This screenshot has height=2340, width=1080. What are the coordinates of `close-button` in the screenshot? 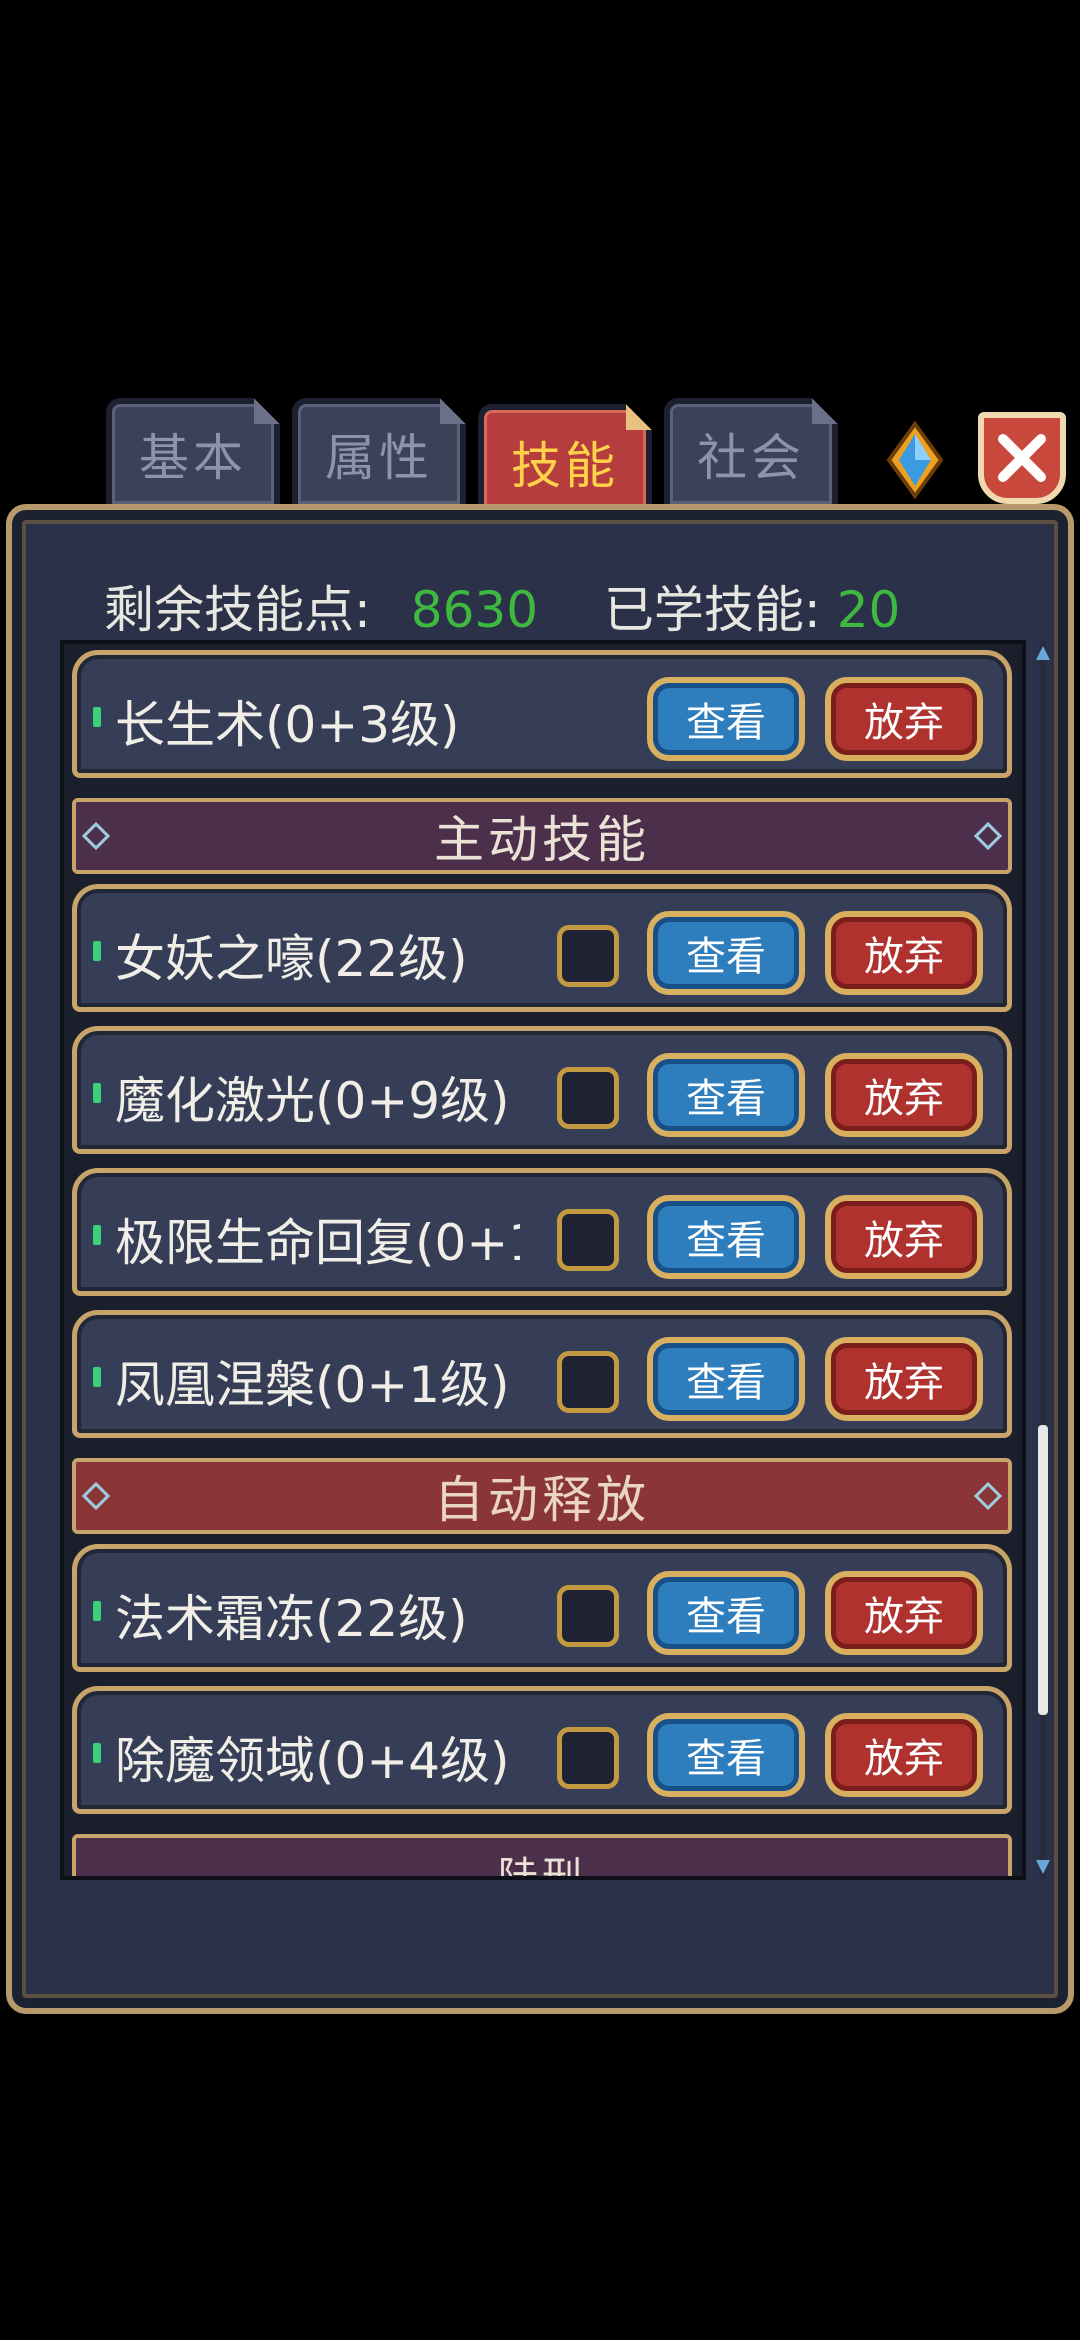 It's located at (1022, 458).